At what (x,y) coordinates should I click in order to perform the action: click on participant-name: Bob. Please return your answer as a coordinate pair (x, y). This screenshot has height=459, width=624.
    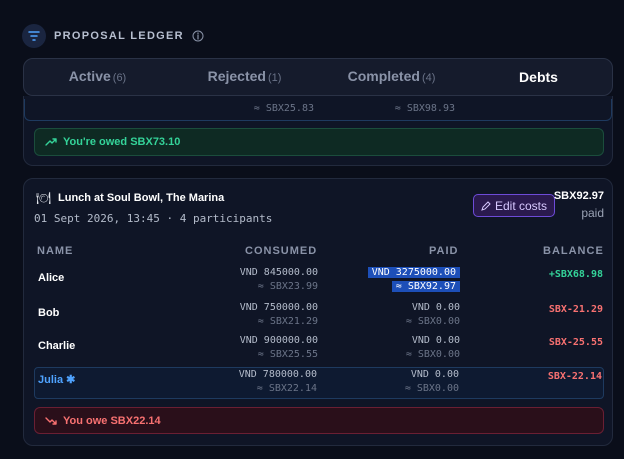
    Looking at the image, I should click on (49, 313).